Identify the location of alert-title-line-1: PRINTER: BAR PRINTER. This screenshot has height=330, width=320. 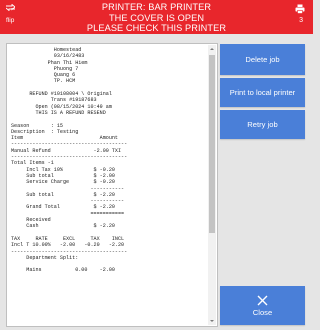
(156, 7).